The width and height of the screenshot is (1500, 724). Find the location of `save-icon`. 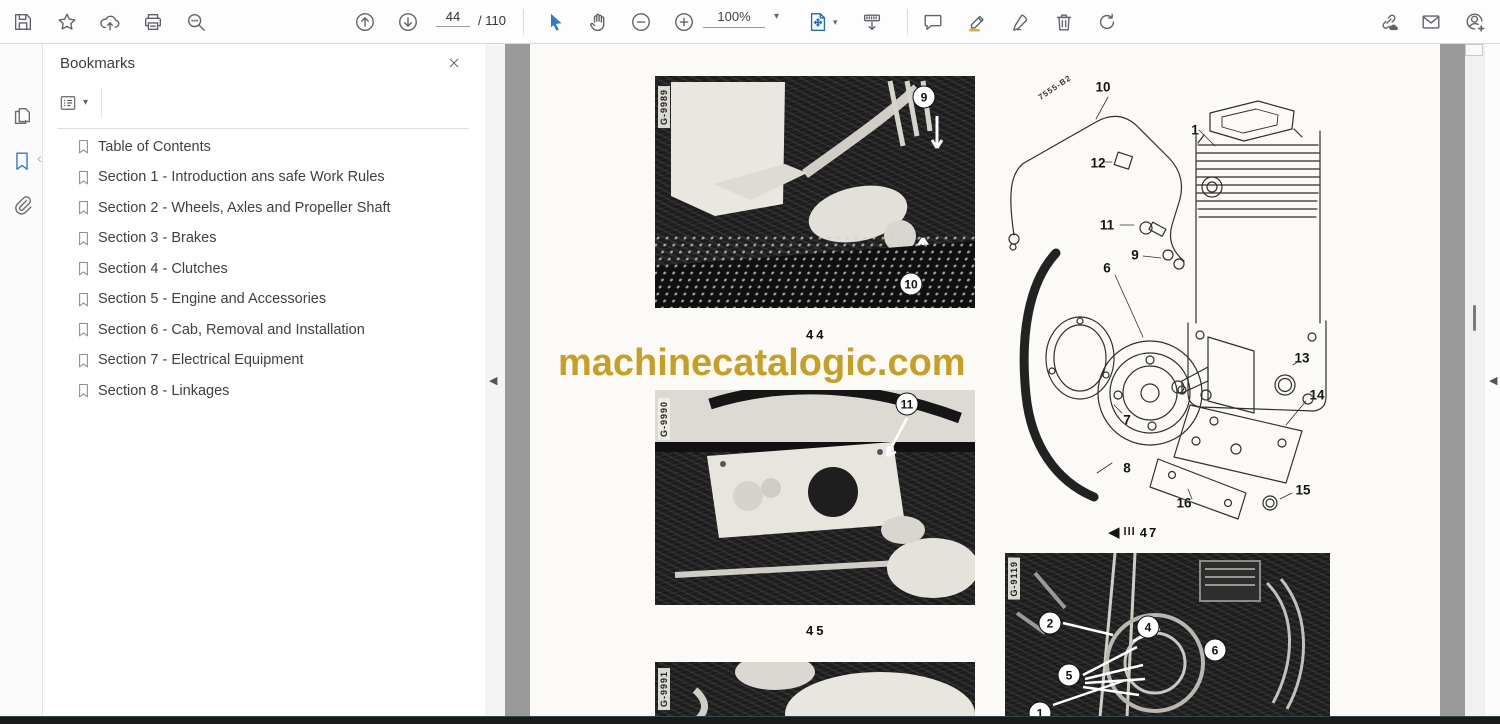

save-icon is located at coordinates (23, 22).